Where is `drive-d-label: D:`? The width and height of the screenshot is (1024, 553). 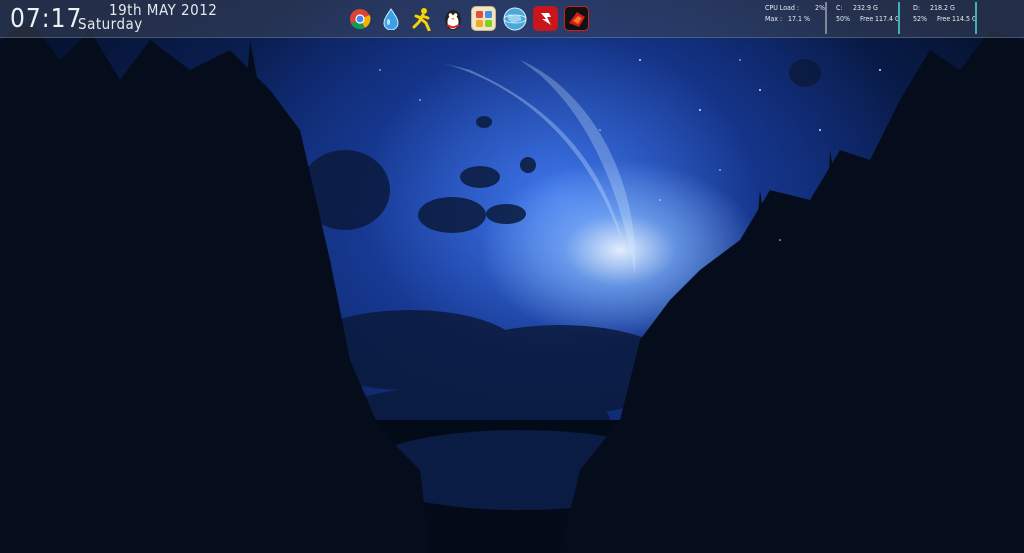 drive-d-label: D: is located at coordinates (916, 8).